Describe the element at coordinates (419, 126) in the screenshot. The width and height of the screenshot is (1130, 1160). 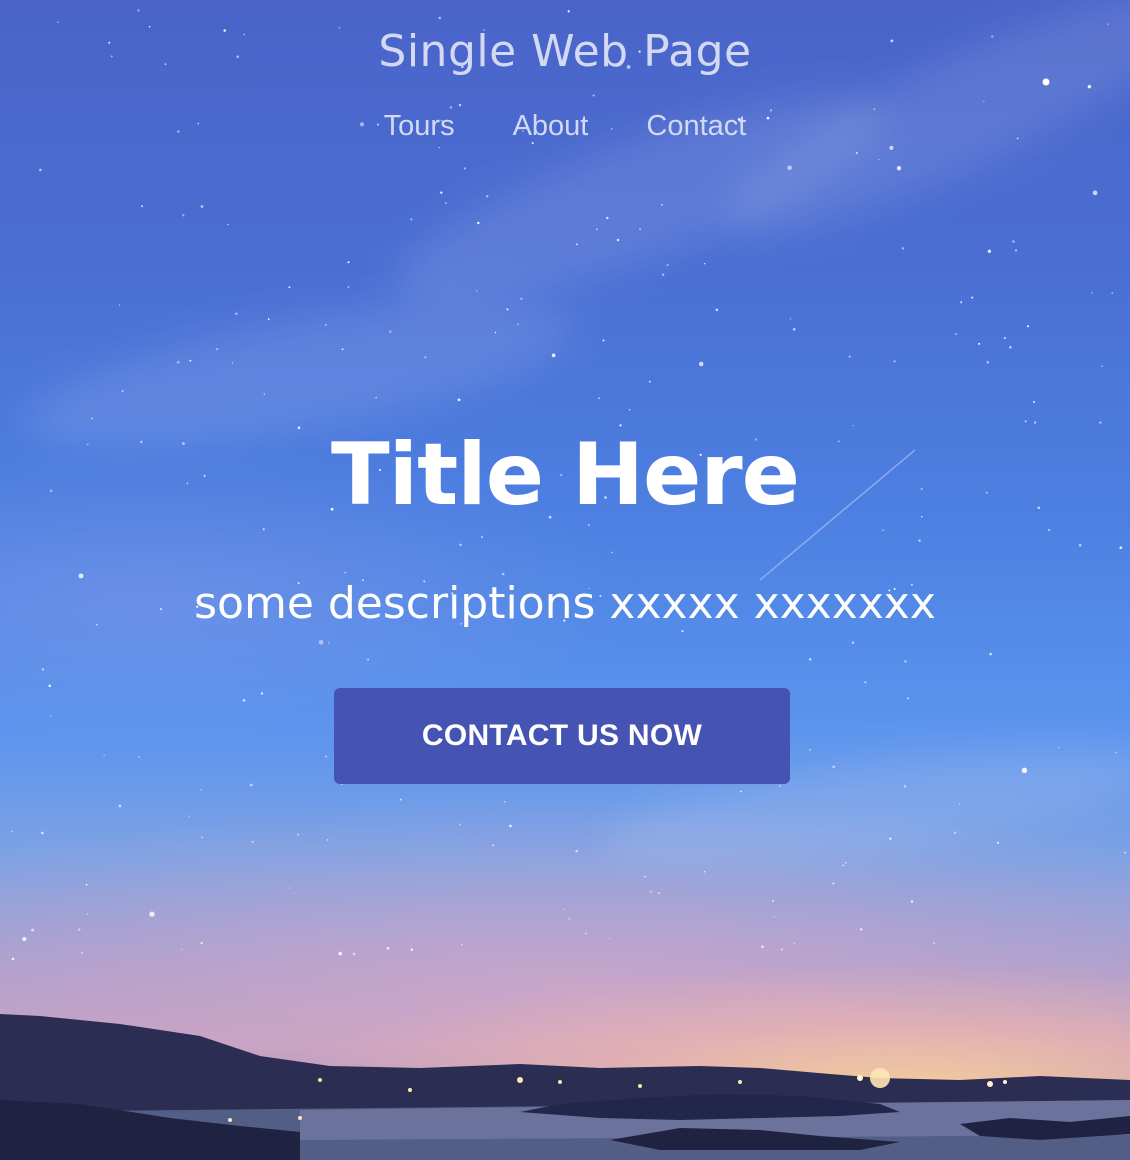
I see `nav-link-tours: Tours` at that location.